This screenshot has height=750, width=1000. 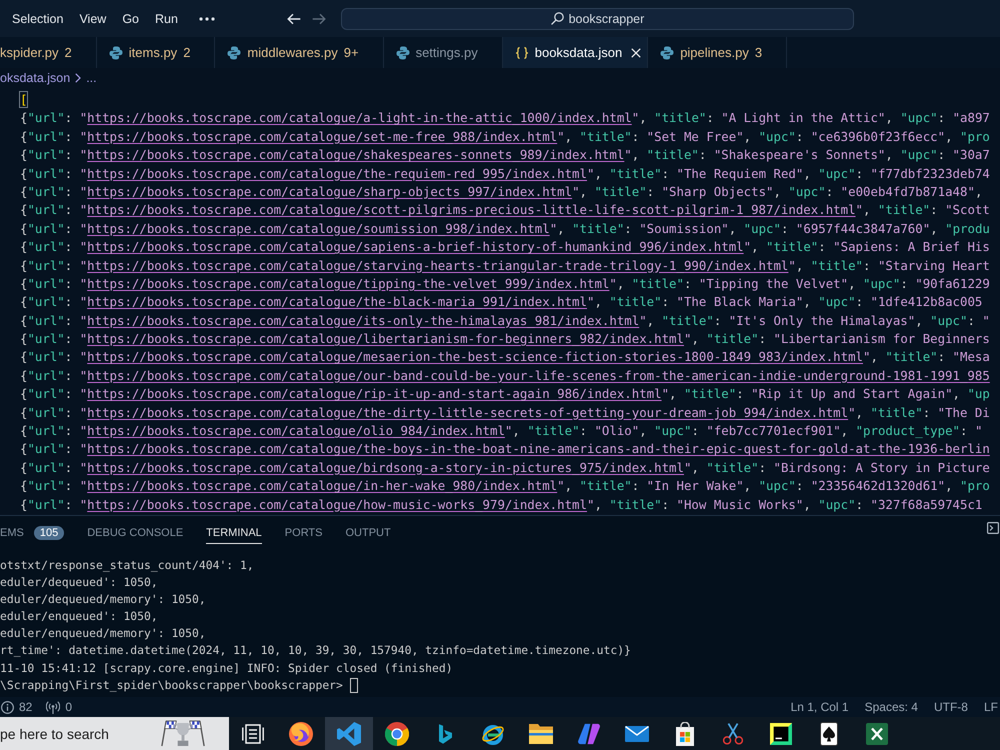 What do you see at coordinates (79, 617) in the screenshot?
I see `terminal-line: eduler/enqueued': 1050,` at bounding box center [79, 617].